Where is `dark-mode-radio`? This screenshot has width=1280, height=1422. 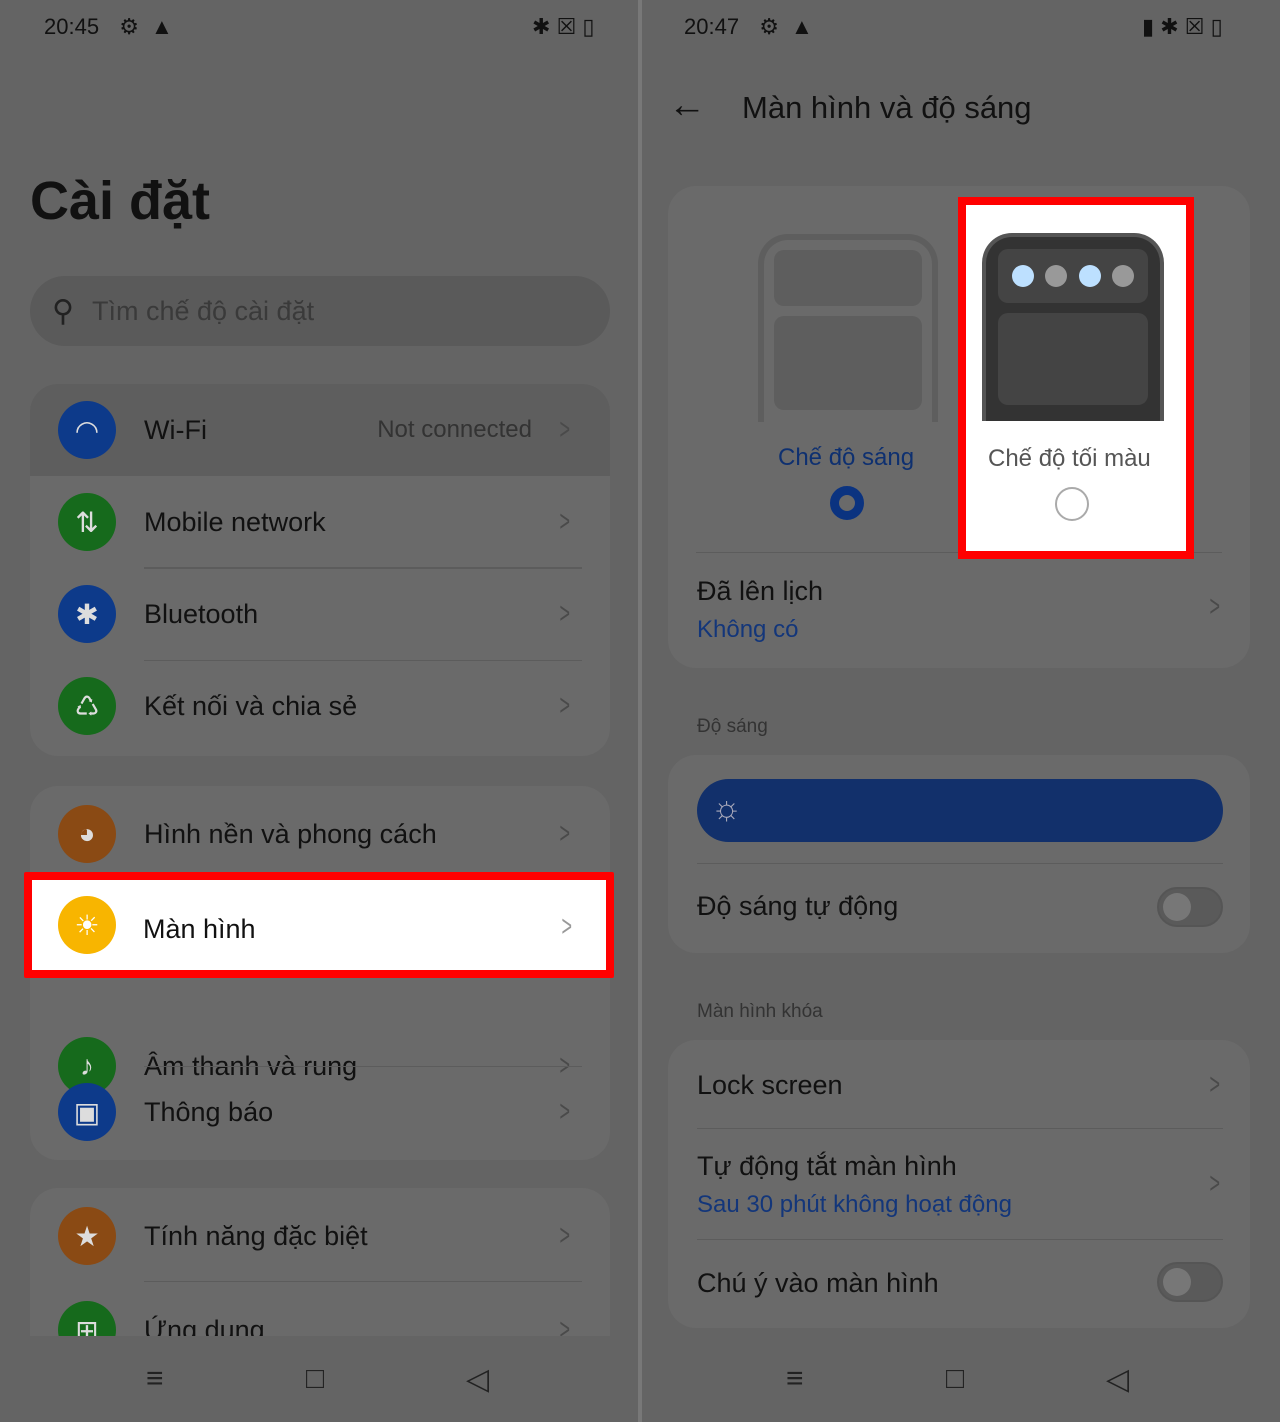 dark-mode-radio is located at coordinates (1072, 504).